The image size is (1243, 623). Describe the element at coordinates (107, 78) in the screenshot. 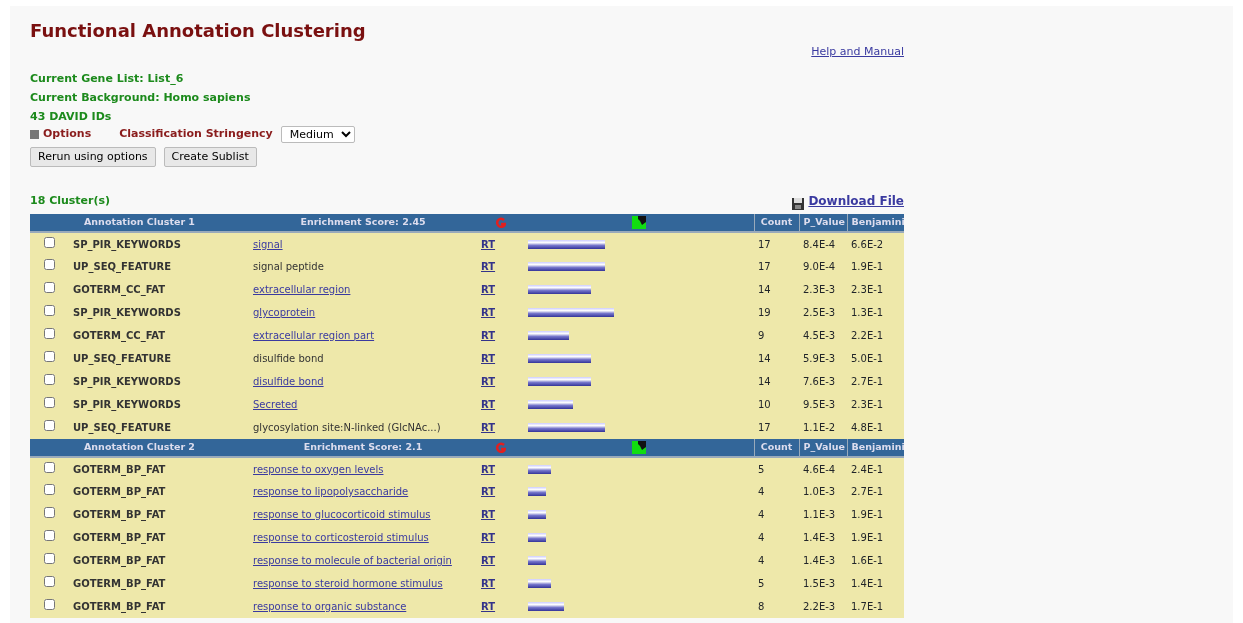

I see `info-text: Current Gene List: List_6` at that location.